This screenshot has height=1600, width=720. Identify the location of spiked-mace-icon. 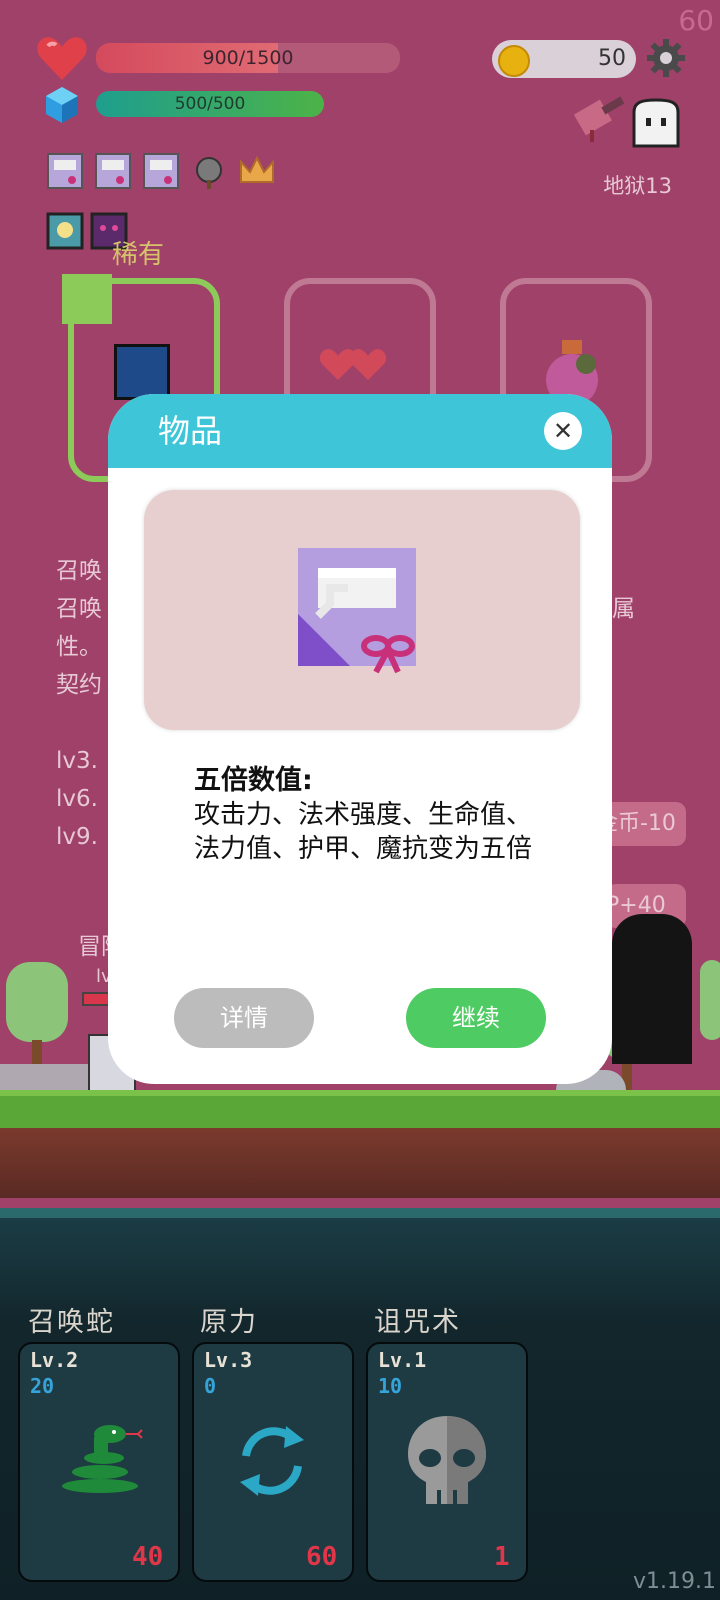
(209, 173).